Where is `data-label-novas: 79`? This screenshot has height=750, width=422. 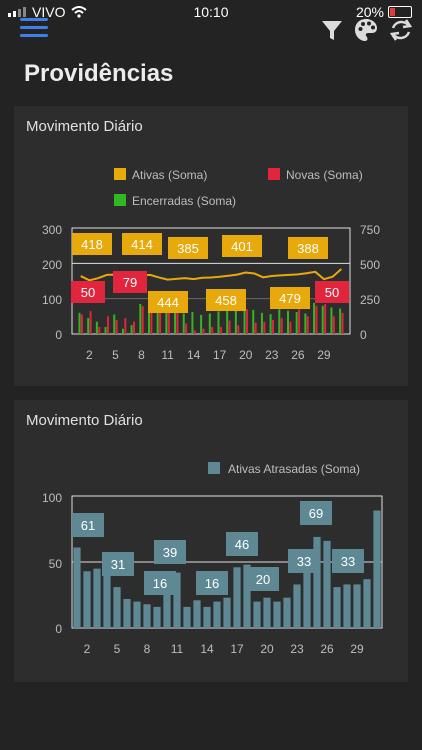 data-label-novas: 79 is located at coordinates (130, 282).